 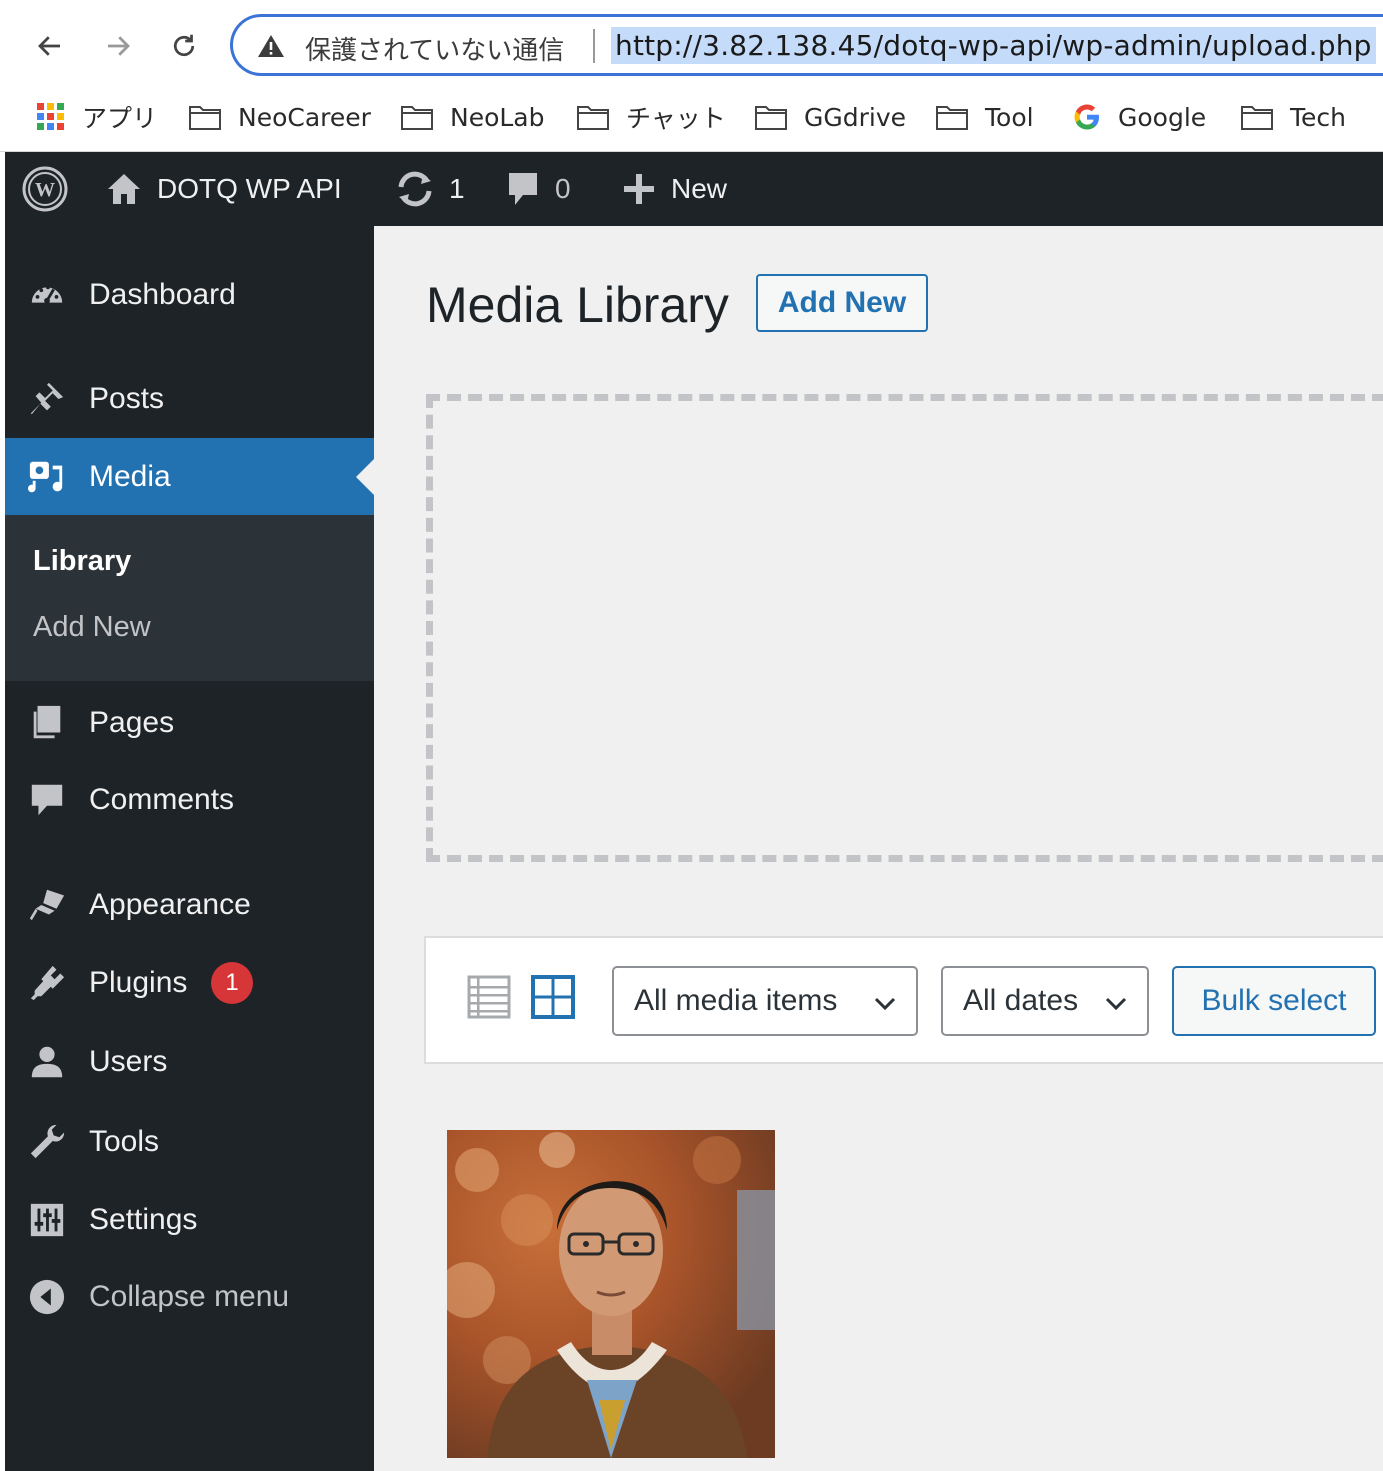 I want to click on active-menu-arrow, so click(x=365, y=477).